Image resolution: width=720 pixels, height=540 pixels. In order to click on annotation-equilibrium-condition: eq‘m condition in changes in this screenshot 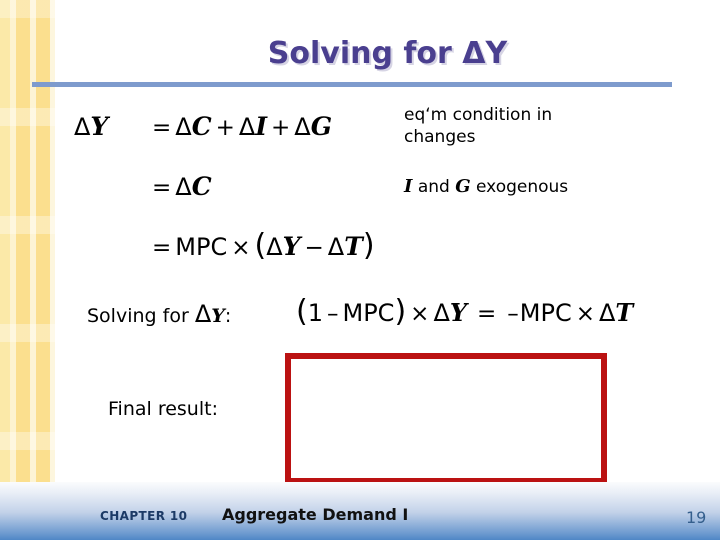, I will do `click(544, 126)`.